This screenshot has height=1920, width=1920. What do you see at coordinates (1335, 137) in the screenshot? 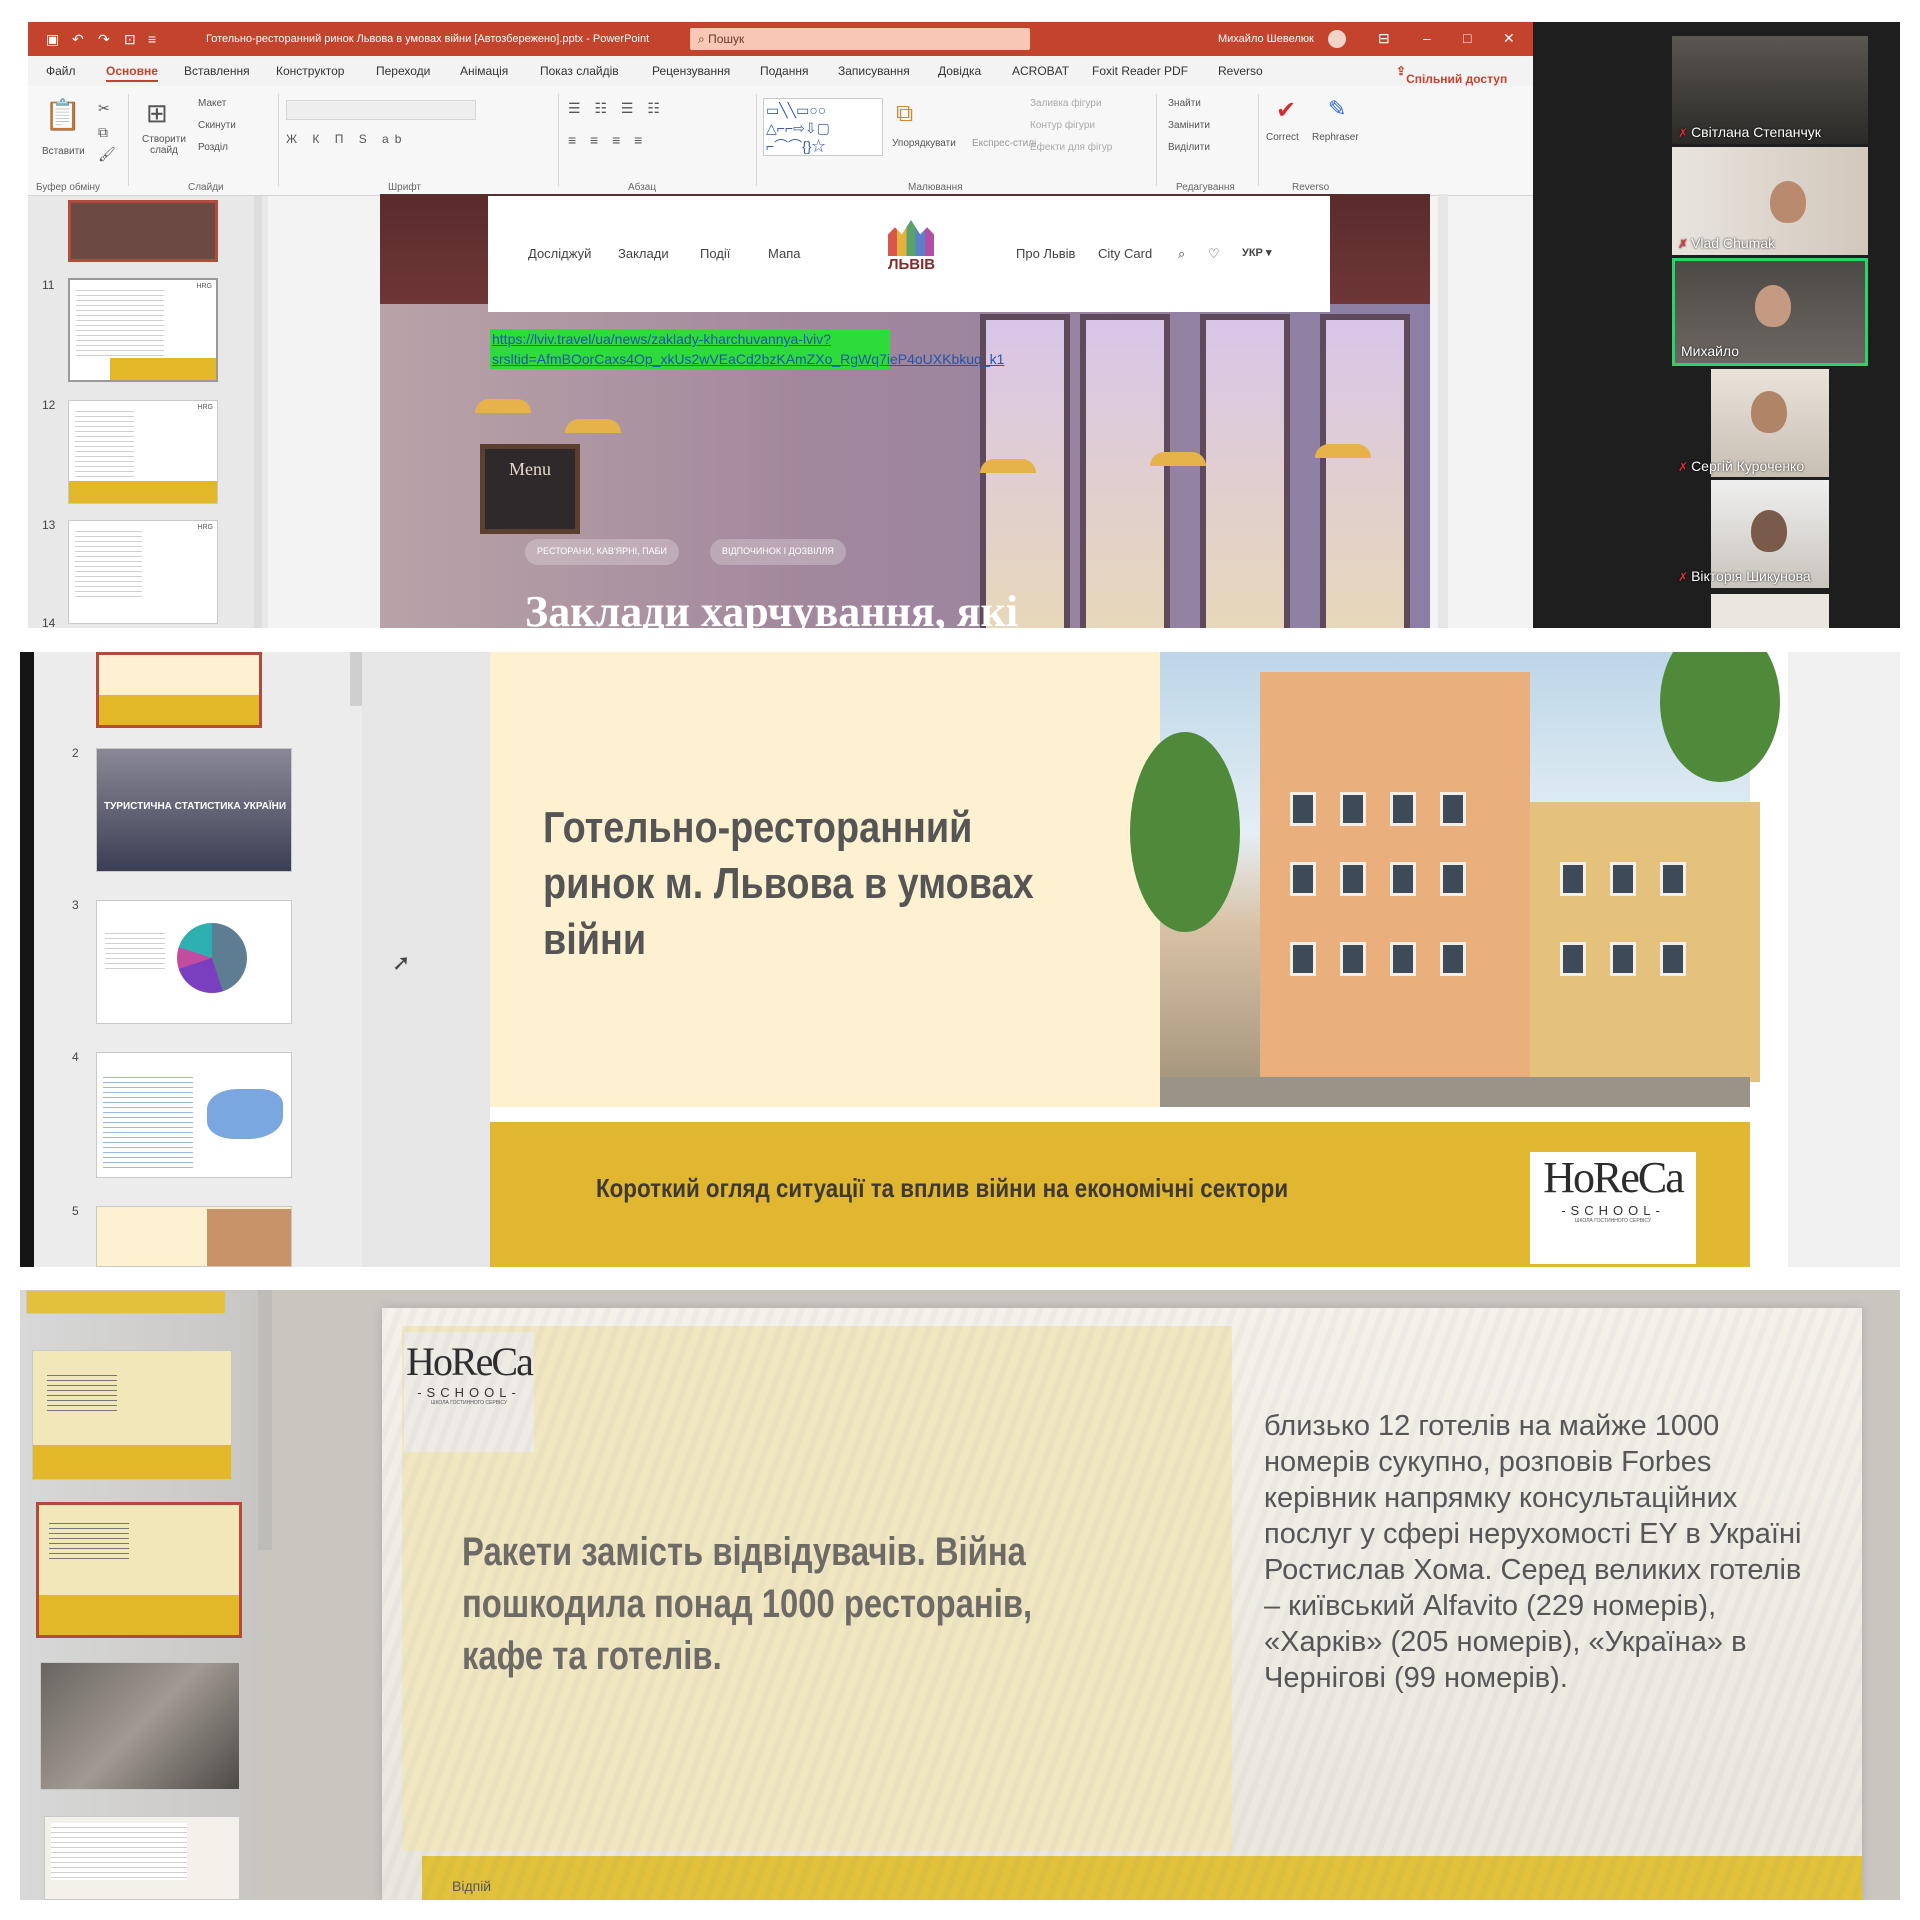
I see `rephraser-button: Rephraser` at bounding box center [1335, 137].